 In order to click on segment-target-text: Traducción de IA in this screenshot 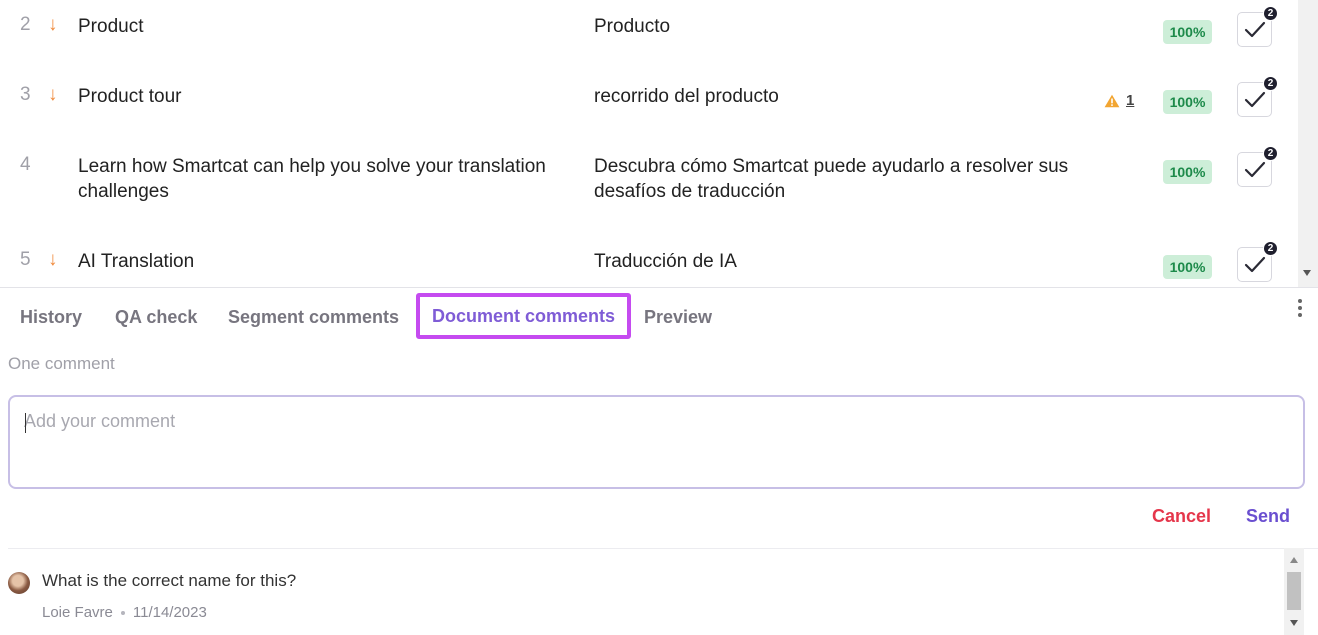, I will do `click(834, 261)`.